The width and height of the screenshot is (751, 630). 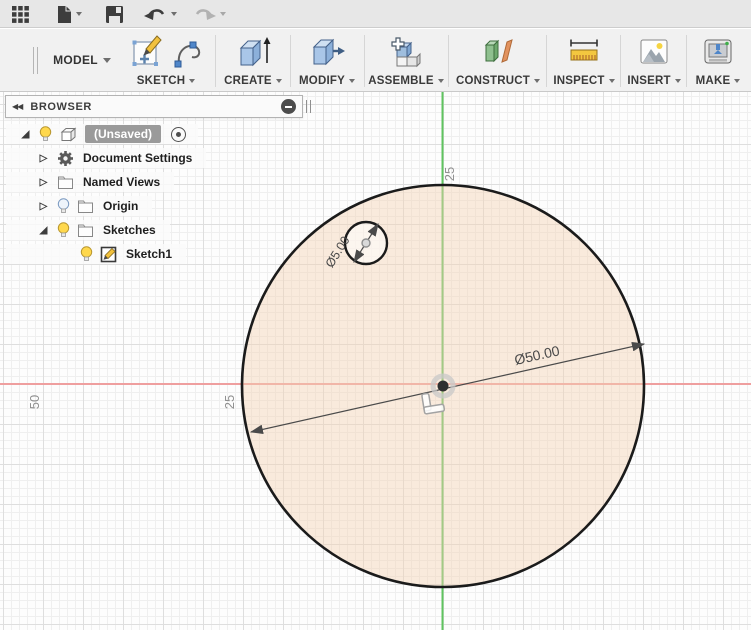 I want to click on panel-resize-handle, so click(x=308, y=106).